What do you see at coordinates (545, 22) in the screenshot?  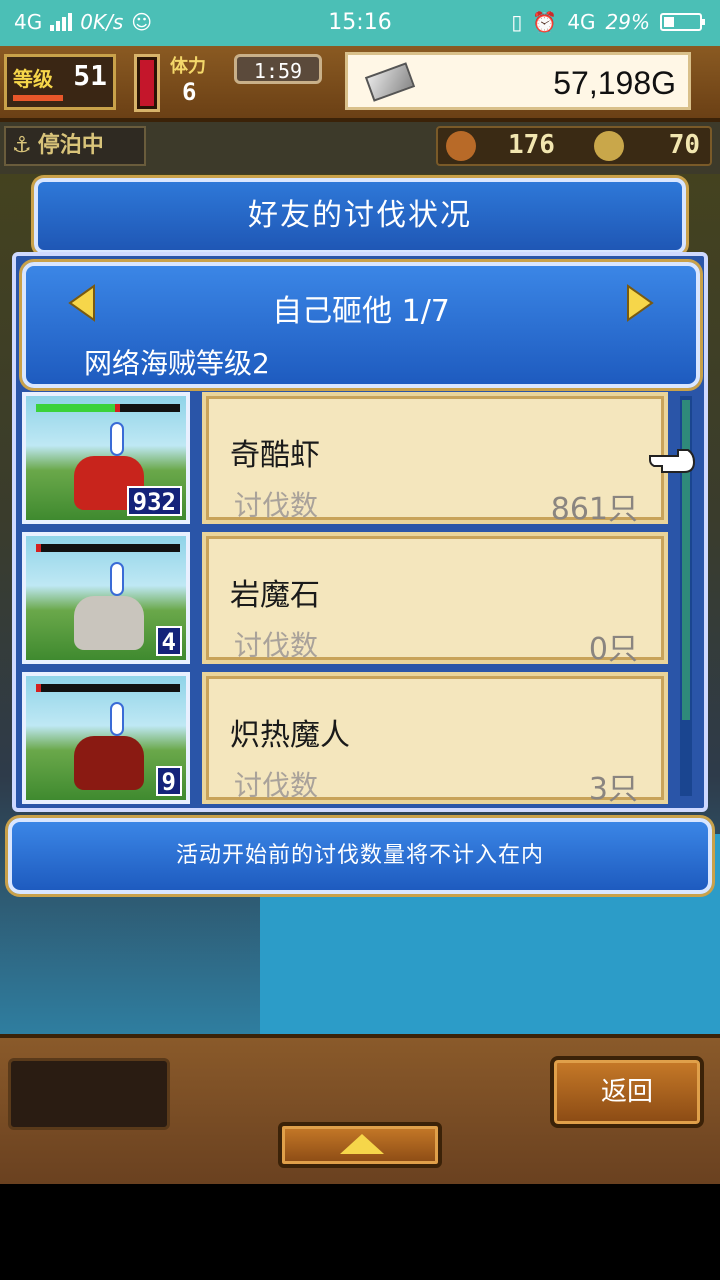 I see `alarm-icon: ⏰` at bounding box center [545, 22].